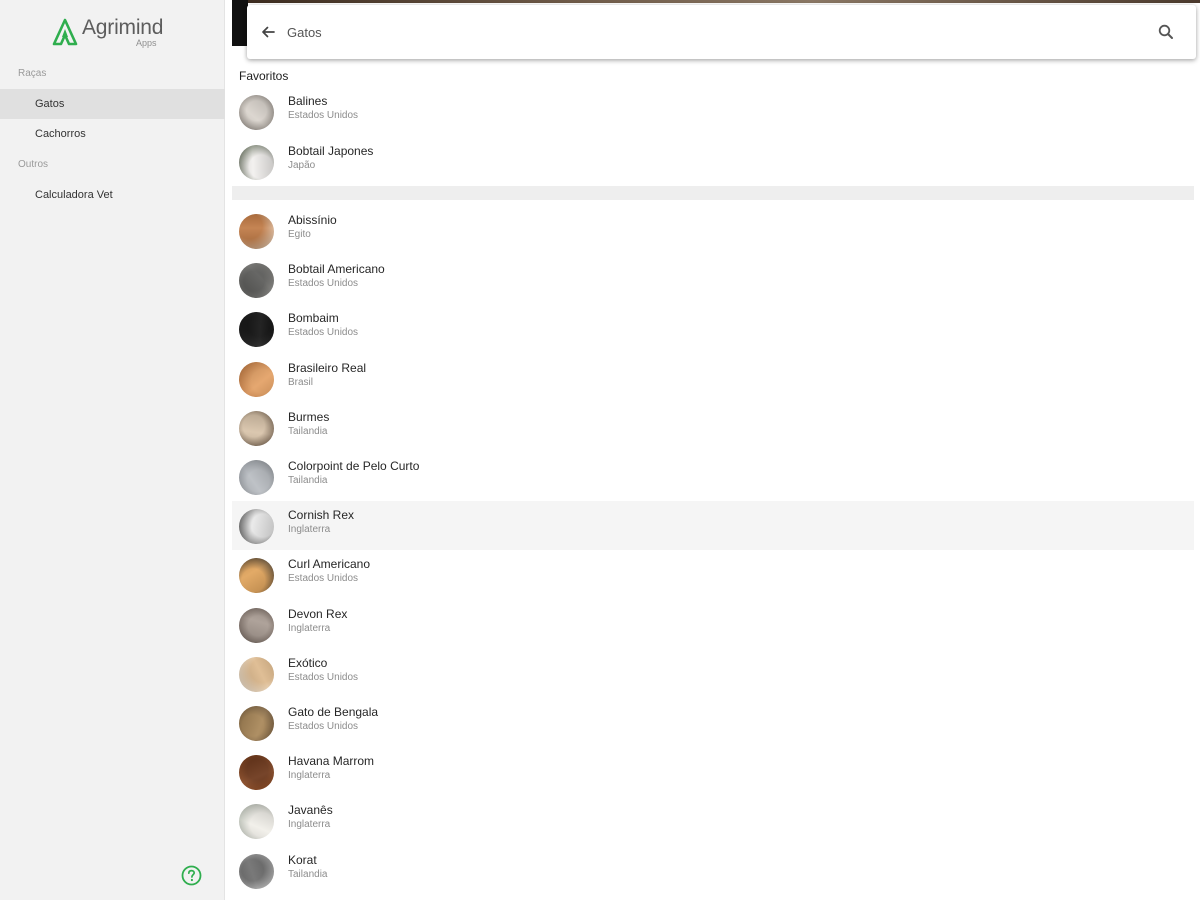 This screenshot has height=900, width=1200. I want to click on breed-origin: Egito, so click(299, 234).